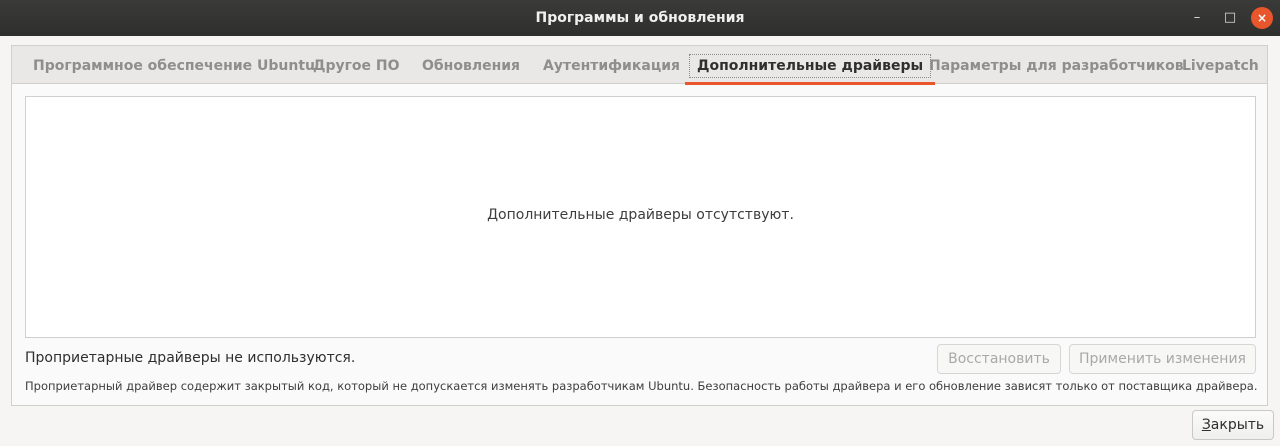 This screenshot has height=446, width=1280. I want to click on tab-updates: Обновления, so click(471, 65).